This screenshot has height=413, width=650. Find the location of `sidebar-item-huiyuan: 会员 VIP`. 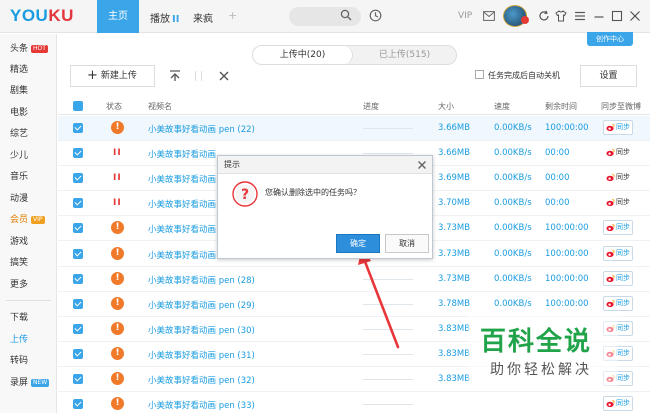

sidebar-item-huiyuan: 会员 VIP is located at coordinates (28, 220).